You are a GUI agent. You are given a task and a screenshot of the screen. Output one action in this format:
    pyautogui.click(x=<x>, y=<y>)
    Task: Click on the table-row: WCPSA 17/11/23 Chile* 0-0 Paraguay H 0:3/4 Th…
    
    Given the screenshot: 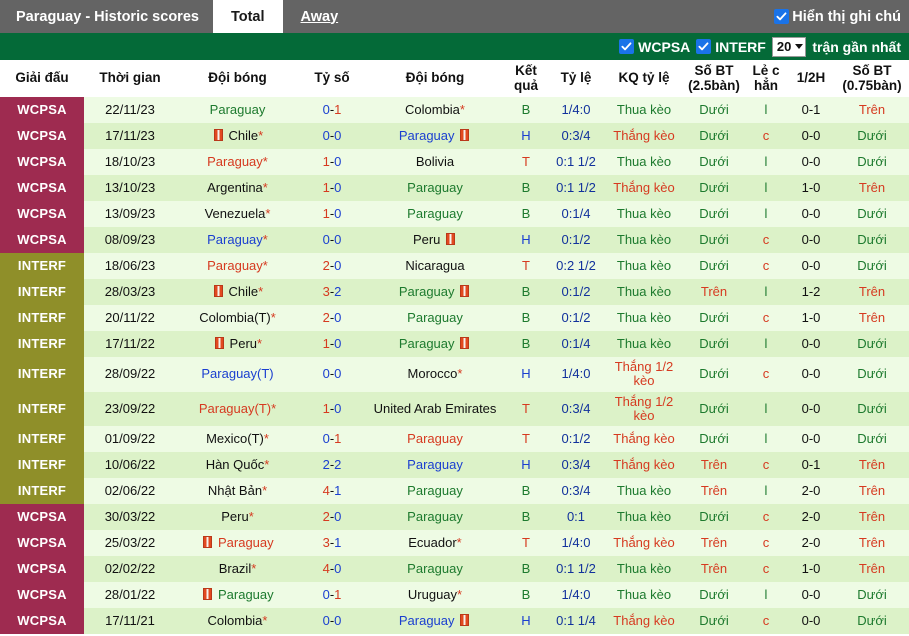 What is the action you would take?
    pyautogui.click(x=454, y=136)
    